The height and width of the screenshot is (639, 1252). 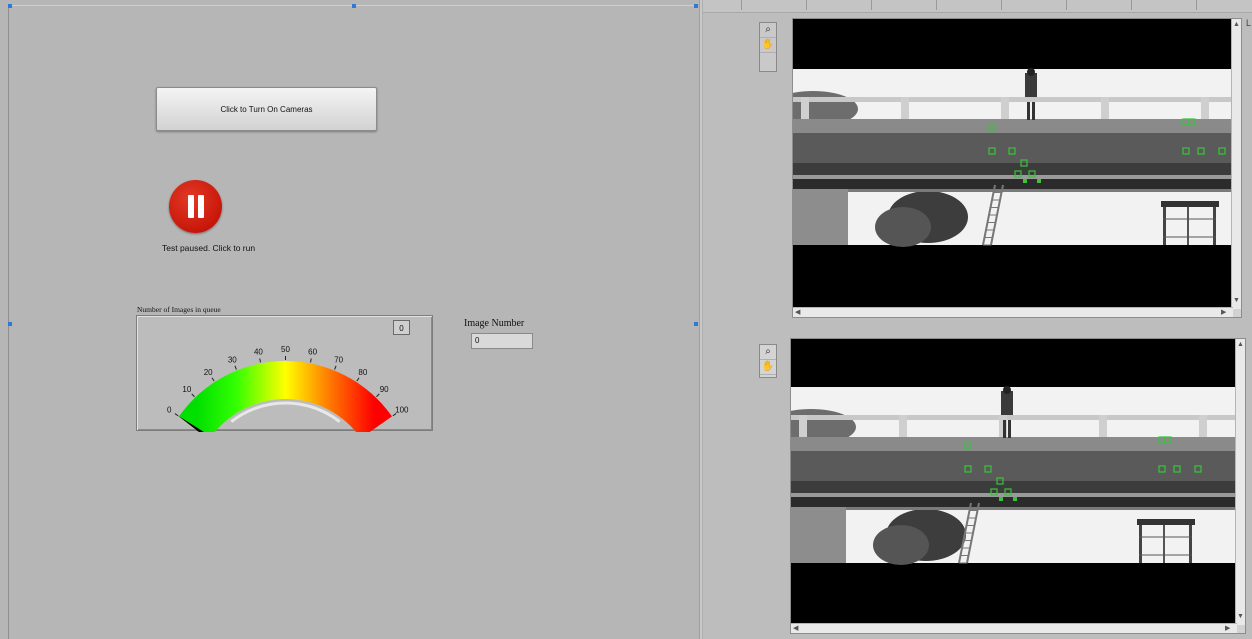 What do you see at coordinates (179, 309) in the screenshot?
I see `queue-gauge-label: Number of Images in queue` at bounding box center [179, 309].